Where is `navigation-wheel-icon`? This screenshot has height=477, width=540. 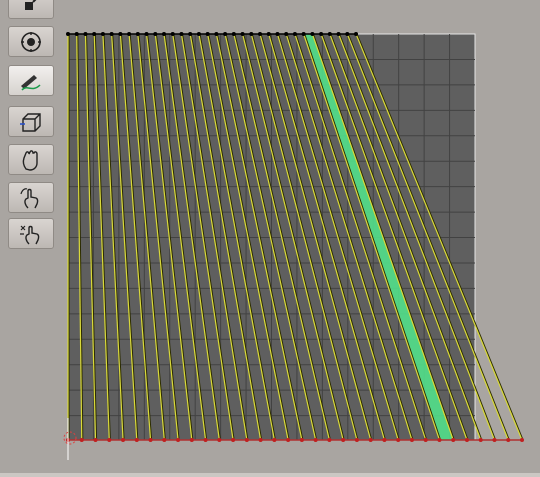 navigation-wheel-icon is located at coordinates (31, 41).